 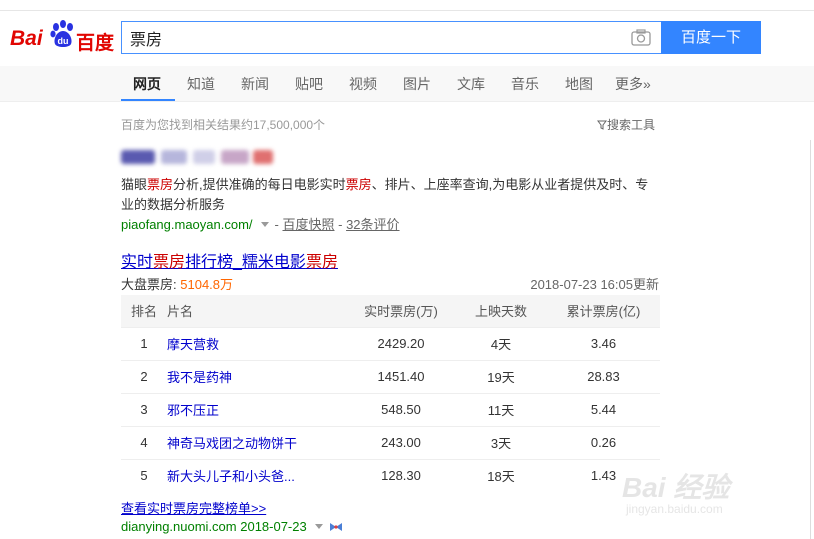 I want to click on rank-cell: 2, so click(x=144, y=376).